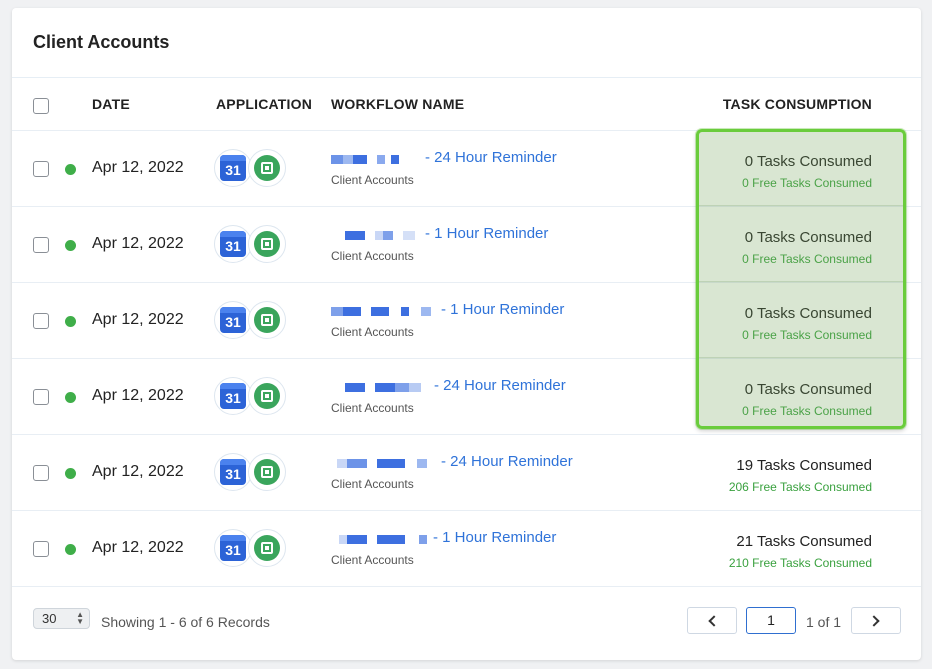 The image size is (932, 669). What do you see at coordinates (771, 620) in the screenshot?
I see `current-page-input: 1` at bounding box center [771, 620].